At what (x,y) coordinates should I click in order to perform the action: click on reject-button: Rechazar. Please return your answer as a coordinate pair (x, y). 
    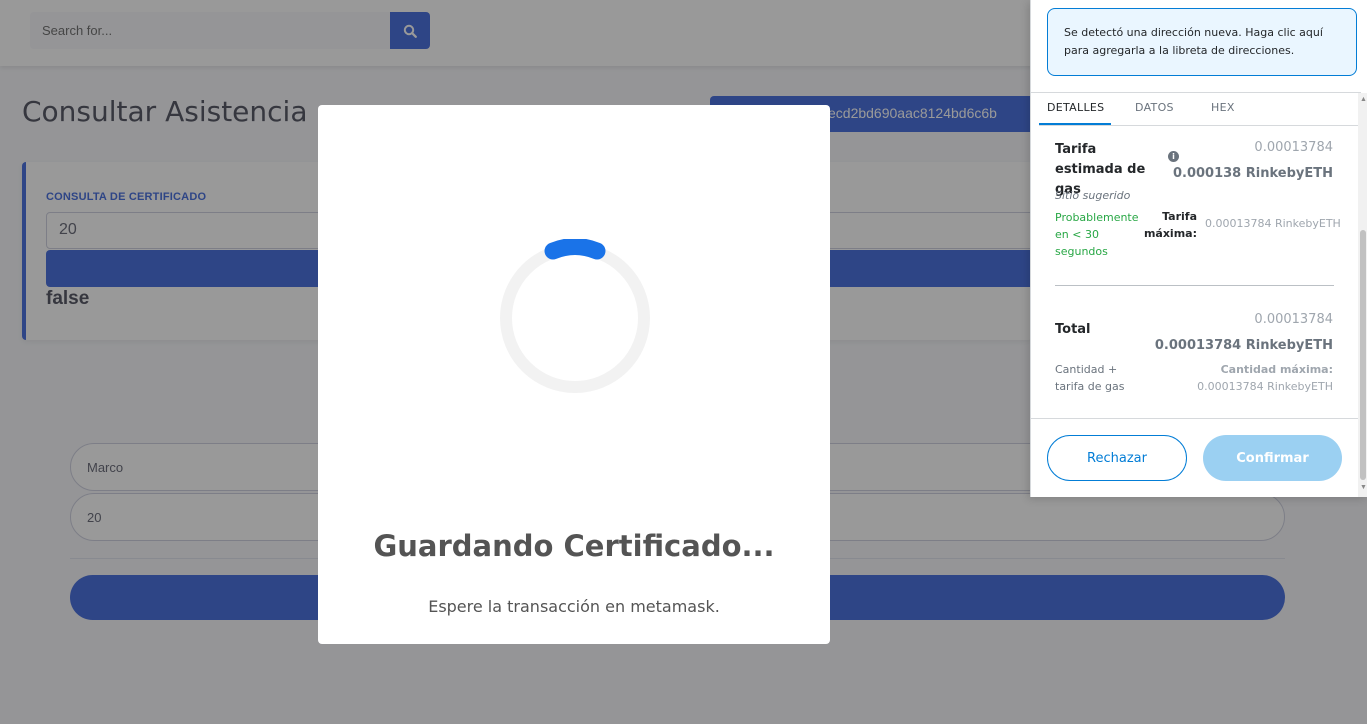
    Looking at the image, I should click on (1117, 458).